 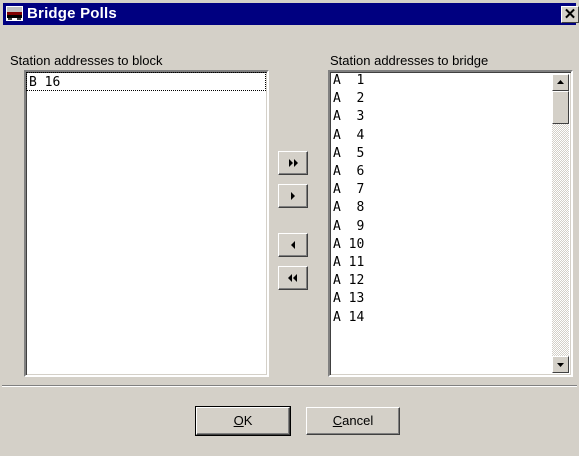 I want to click on bridge-list-item: A 2, so click(x=348, y=98).